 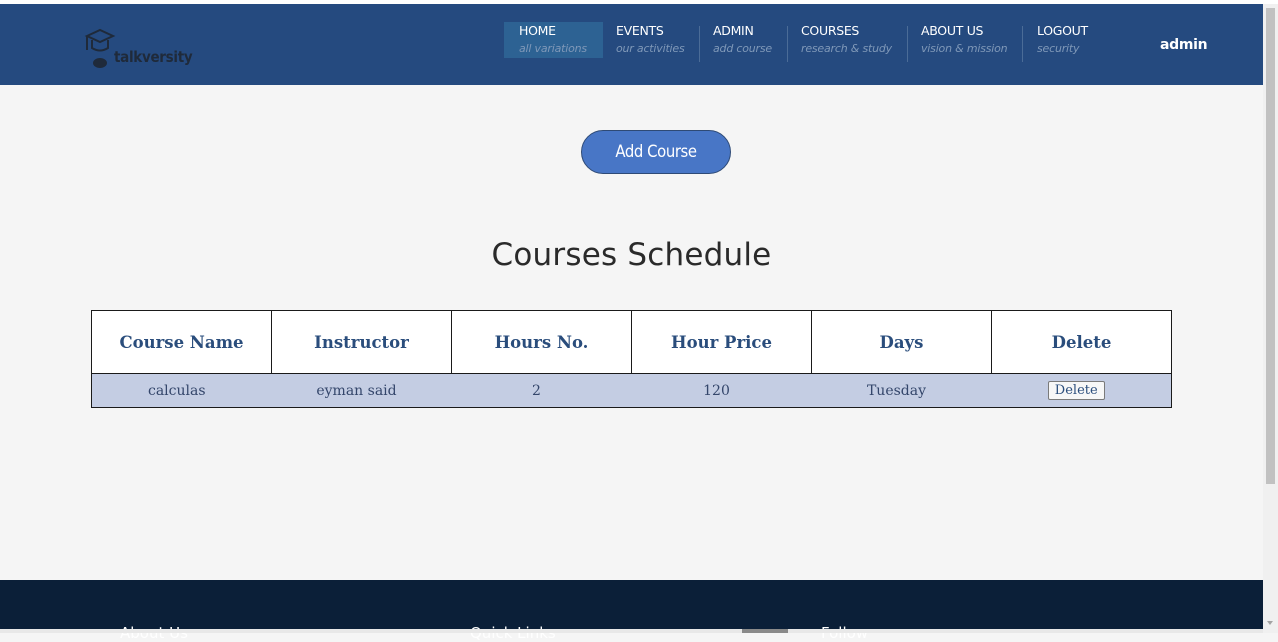 I want to click on site-logo: talkversity, so click(x=138, y=48).